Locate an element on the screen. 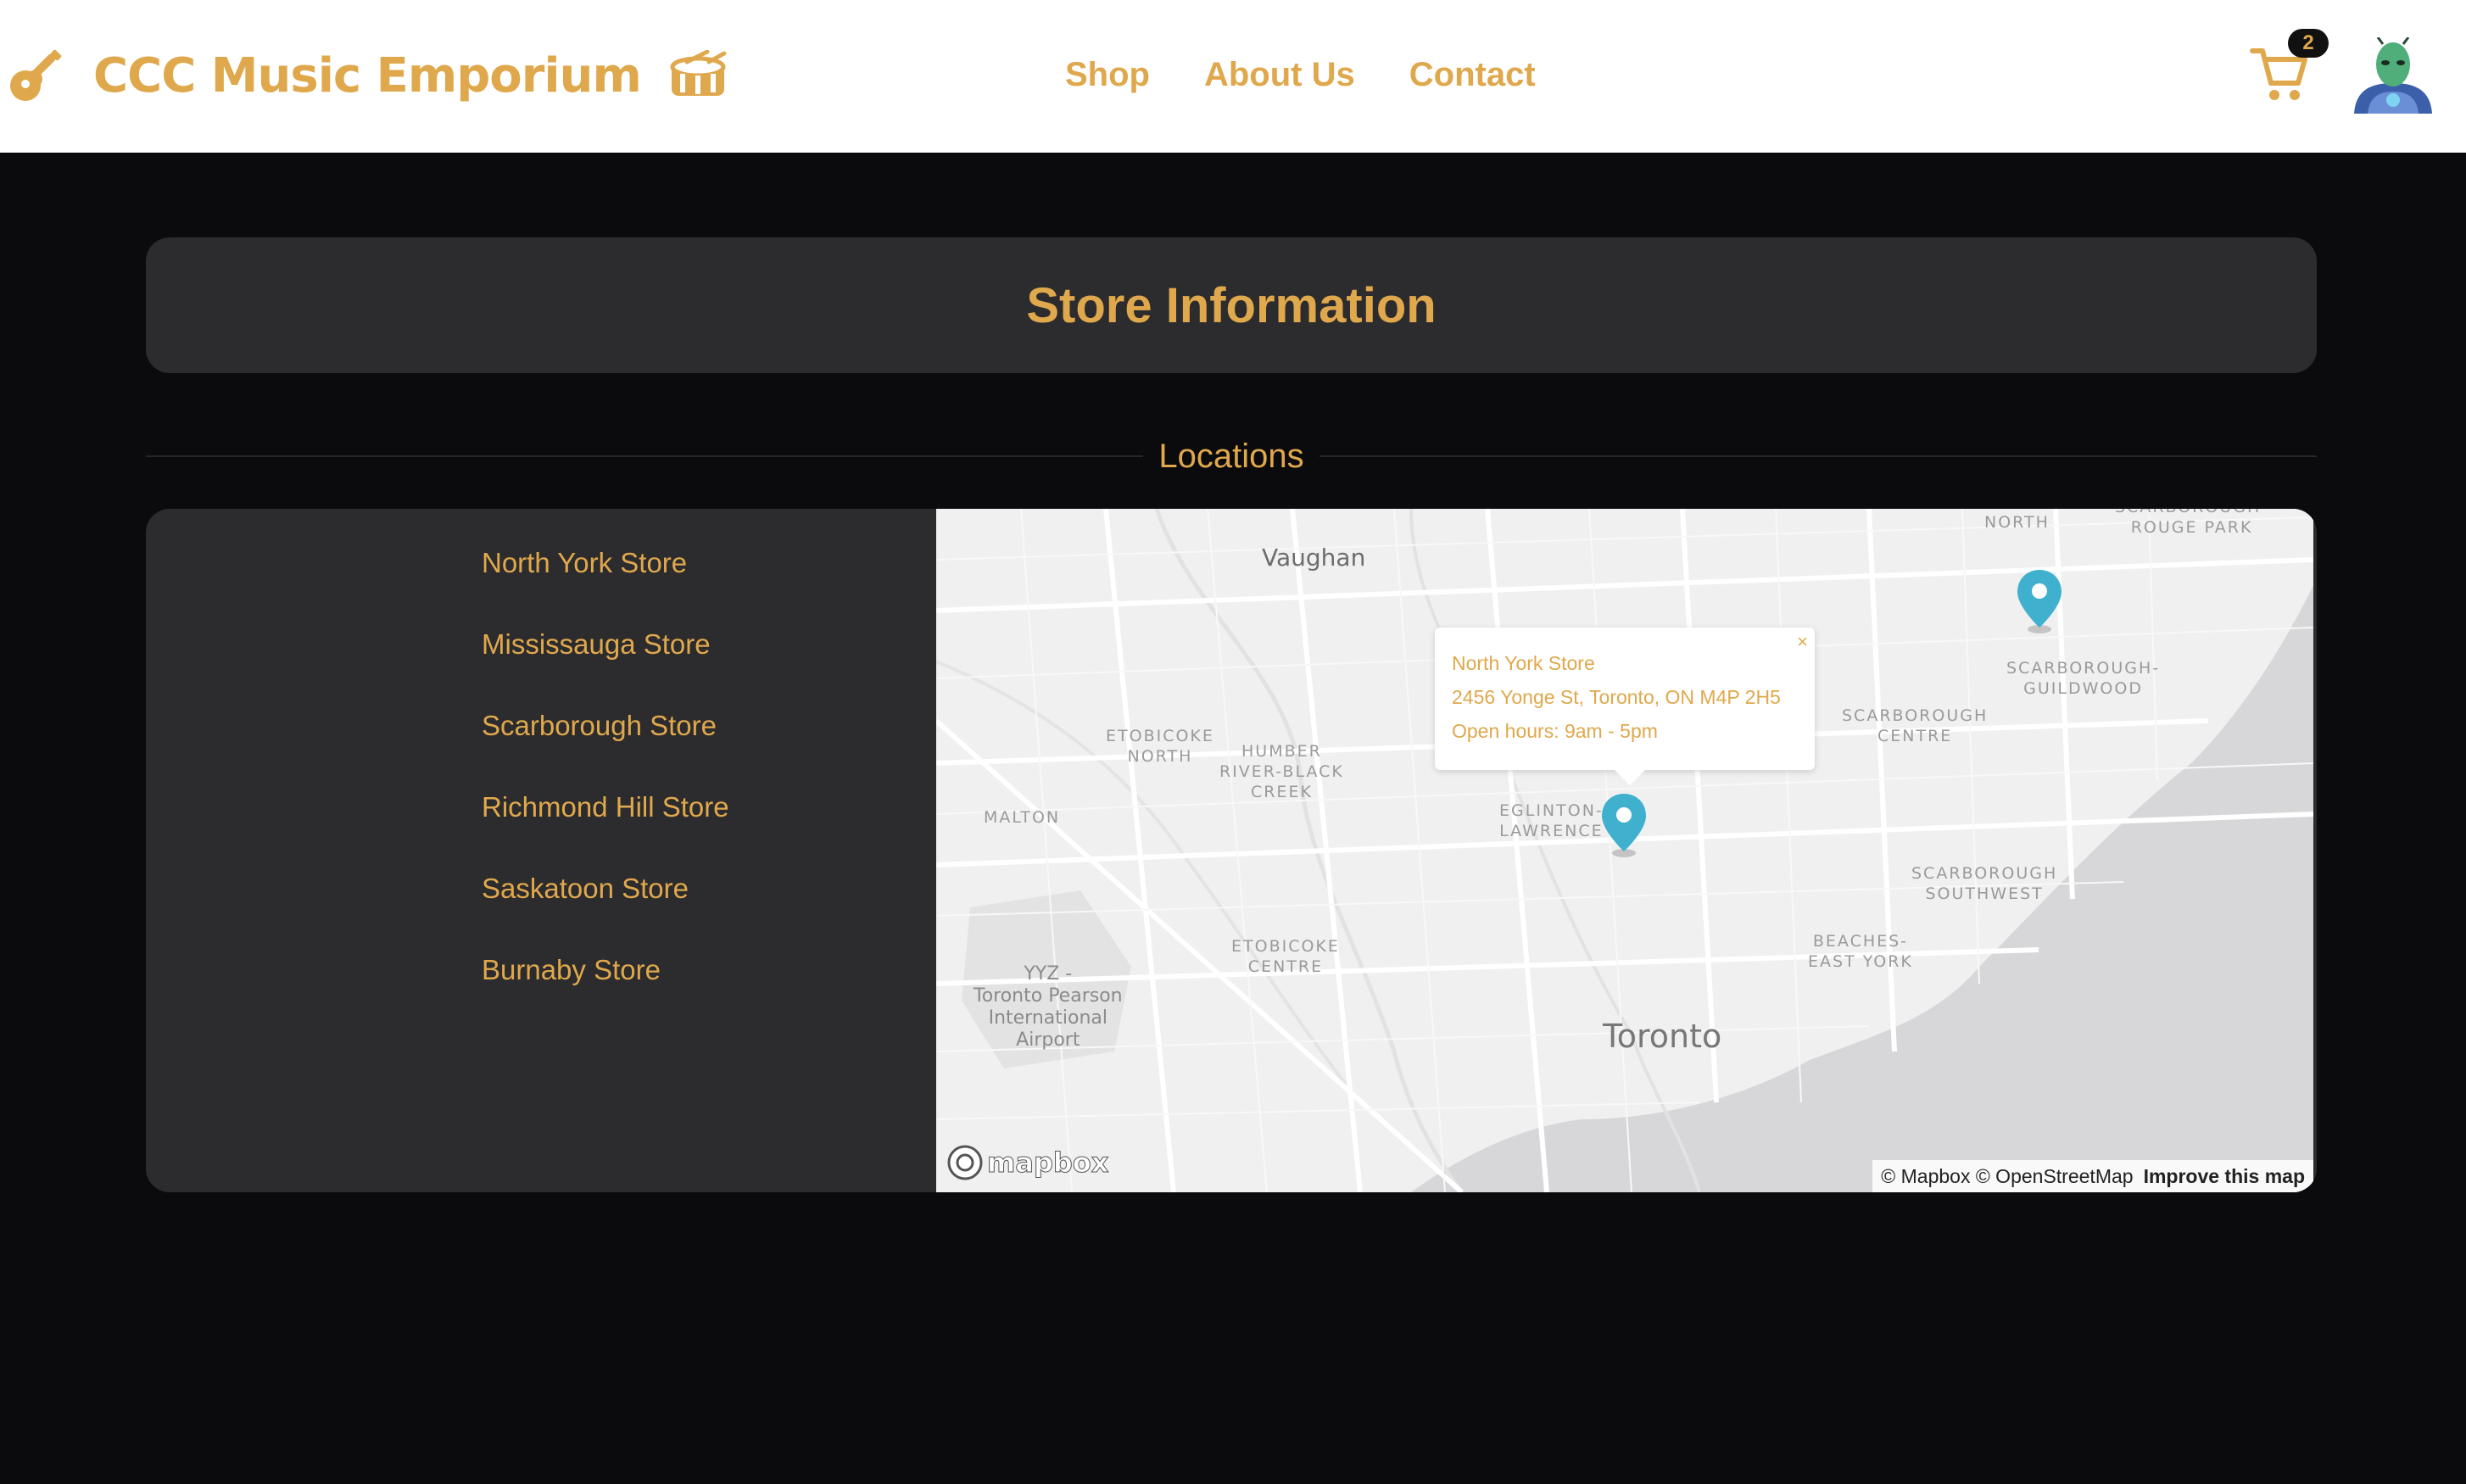  title-card: Store Information is located at coordinates (1231, 305).